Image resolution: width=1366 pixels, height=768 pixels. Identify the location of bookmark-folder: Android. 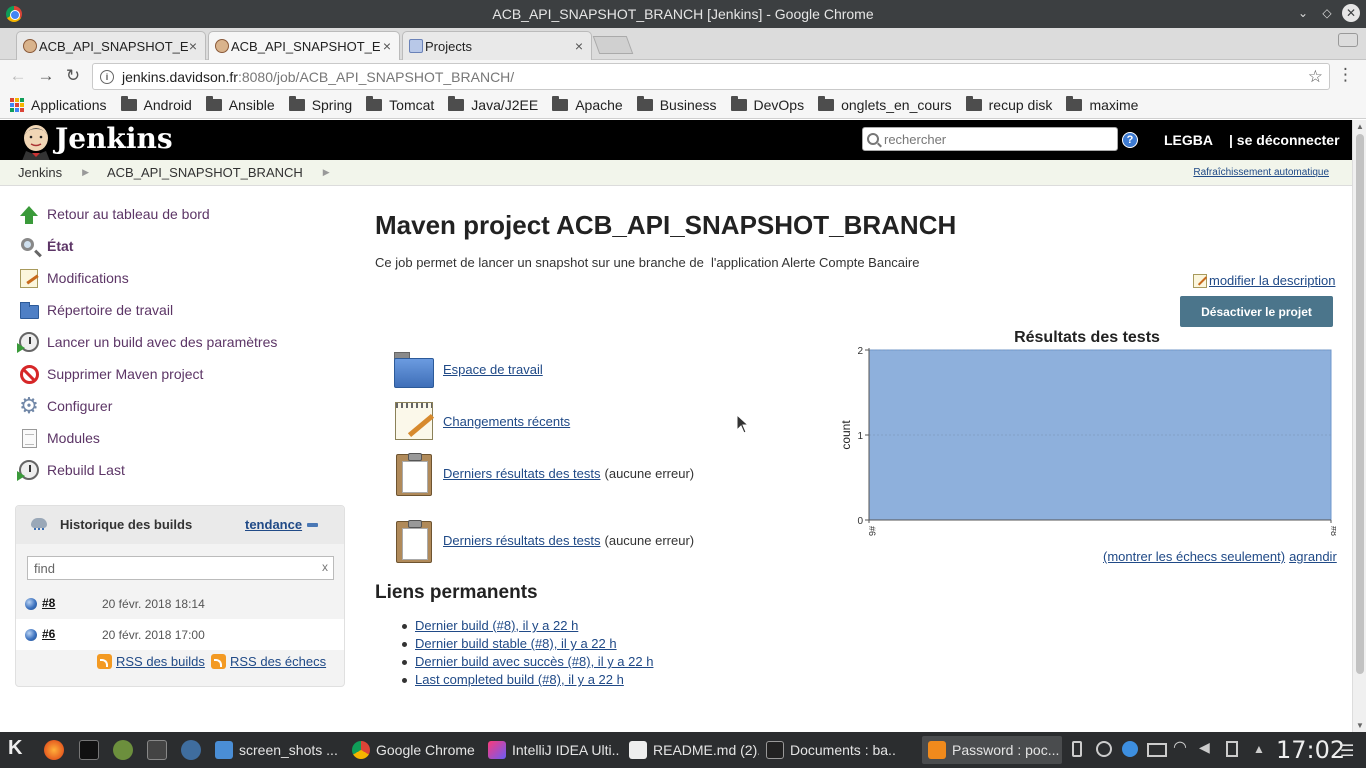
(156, 104).